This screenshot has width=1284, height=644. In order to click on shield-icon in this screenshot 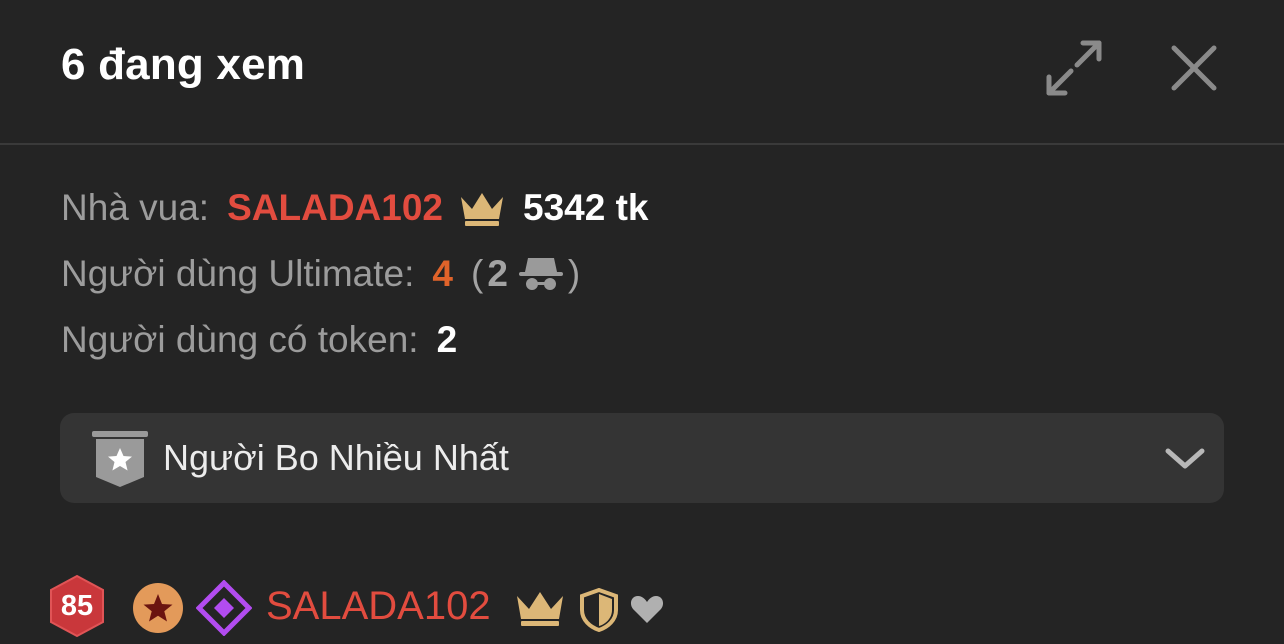, I will do `click(599, 610)`.